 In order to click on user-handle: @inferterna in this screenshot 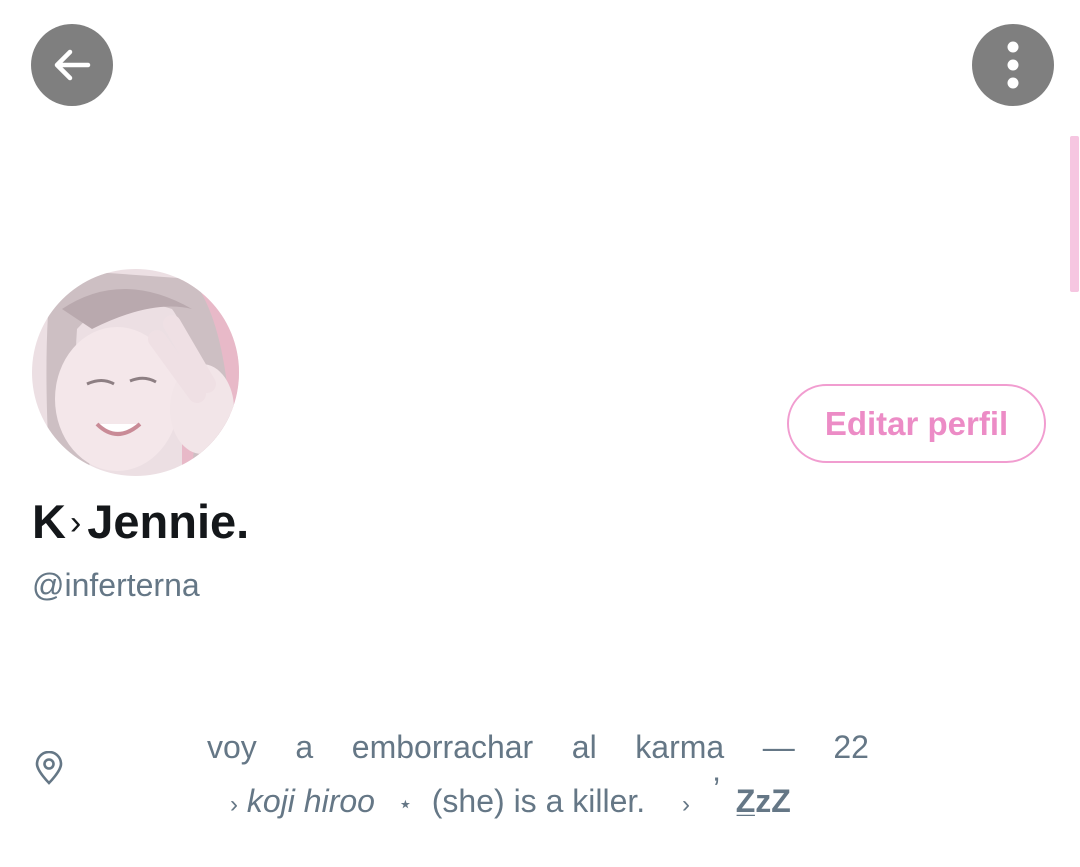, I will do `click(116, 585)`.